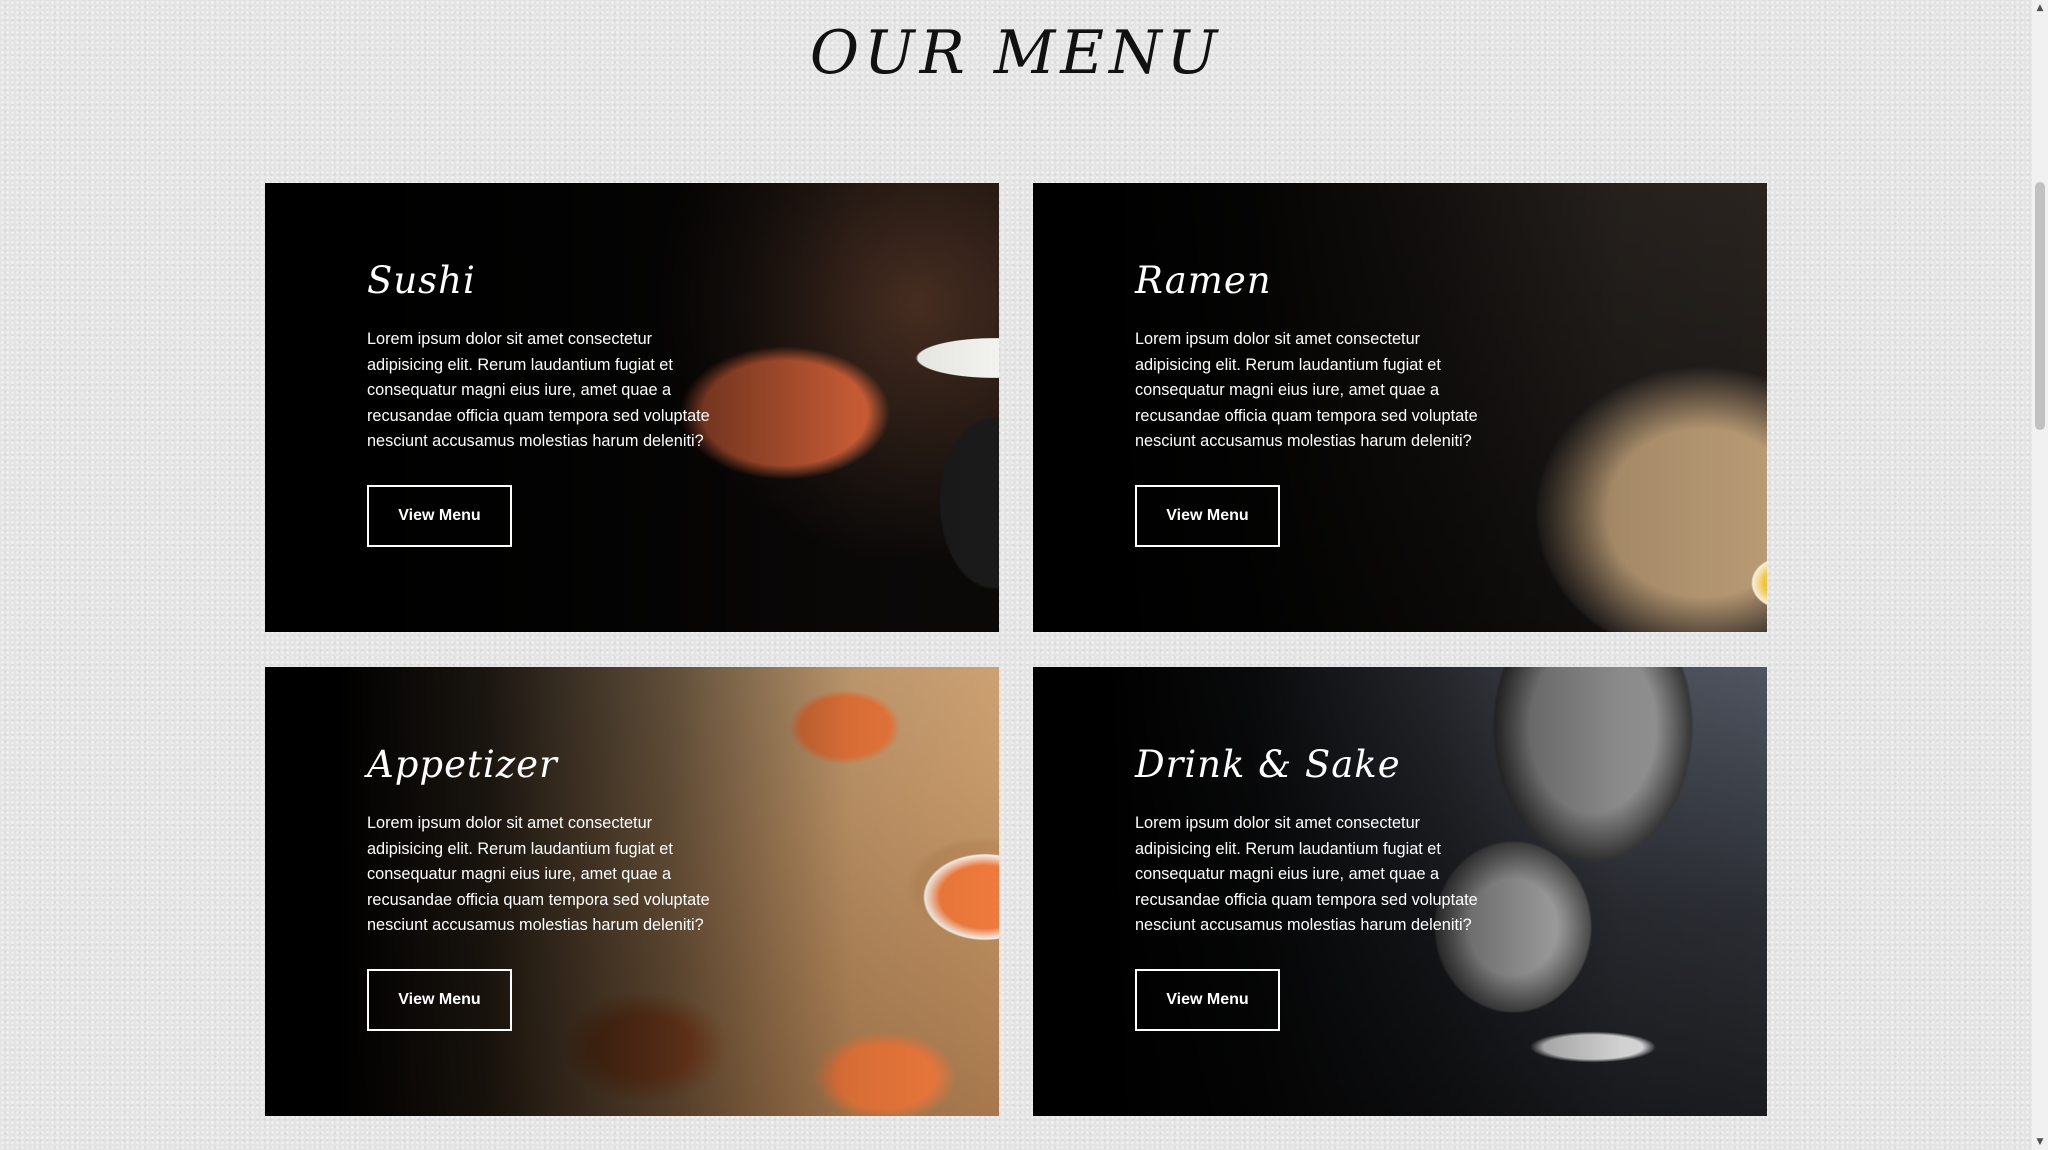  Describe the element at coordinates (1207, 999) in the screenshot. I see `view-menu-button-drink-sake: View Menu` at that location.